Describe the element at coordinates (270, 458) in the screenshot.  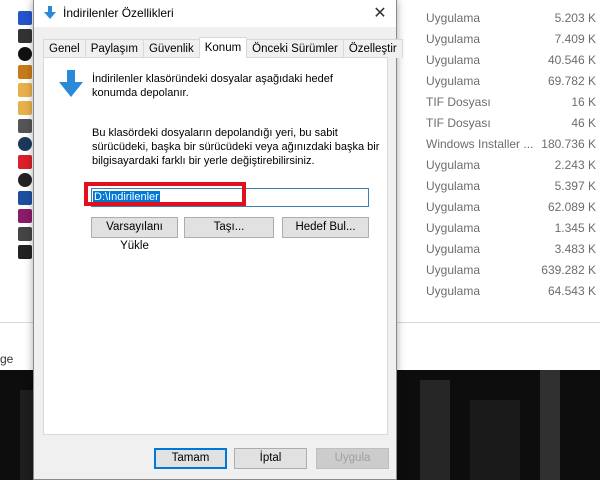
I see `cancel-button: İptal` at that location.